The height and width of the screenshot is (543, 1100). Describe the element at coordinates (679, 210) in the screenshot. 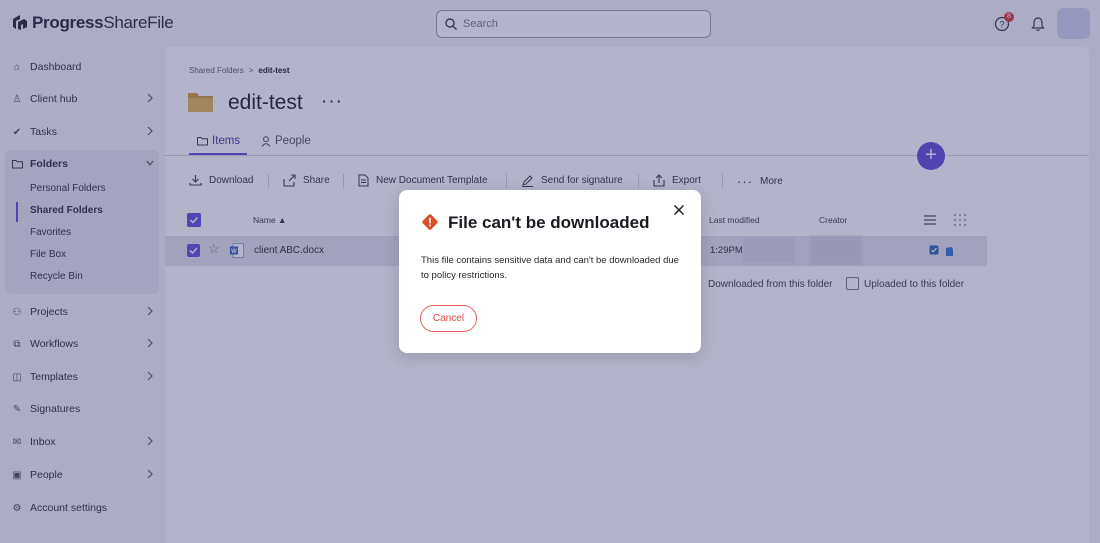

I see `close-icon` at that location.